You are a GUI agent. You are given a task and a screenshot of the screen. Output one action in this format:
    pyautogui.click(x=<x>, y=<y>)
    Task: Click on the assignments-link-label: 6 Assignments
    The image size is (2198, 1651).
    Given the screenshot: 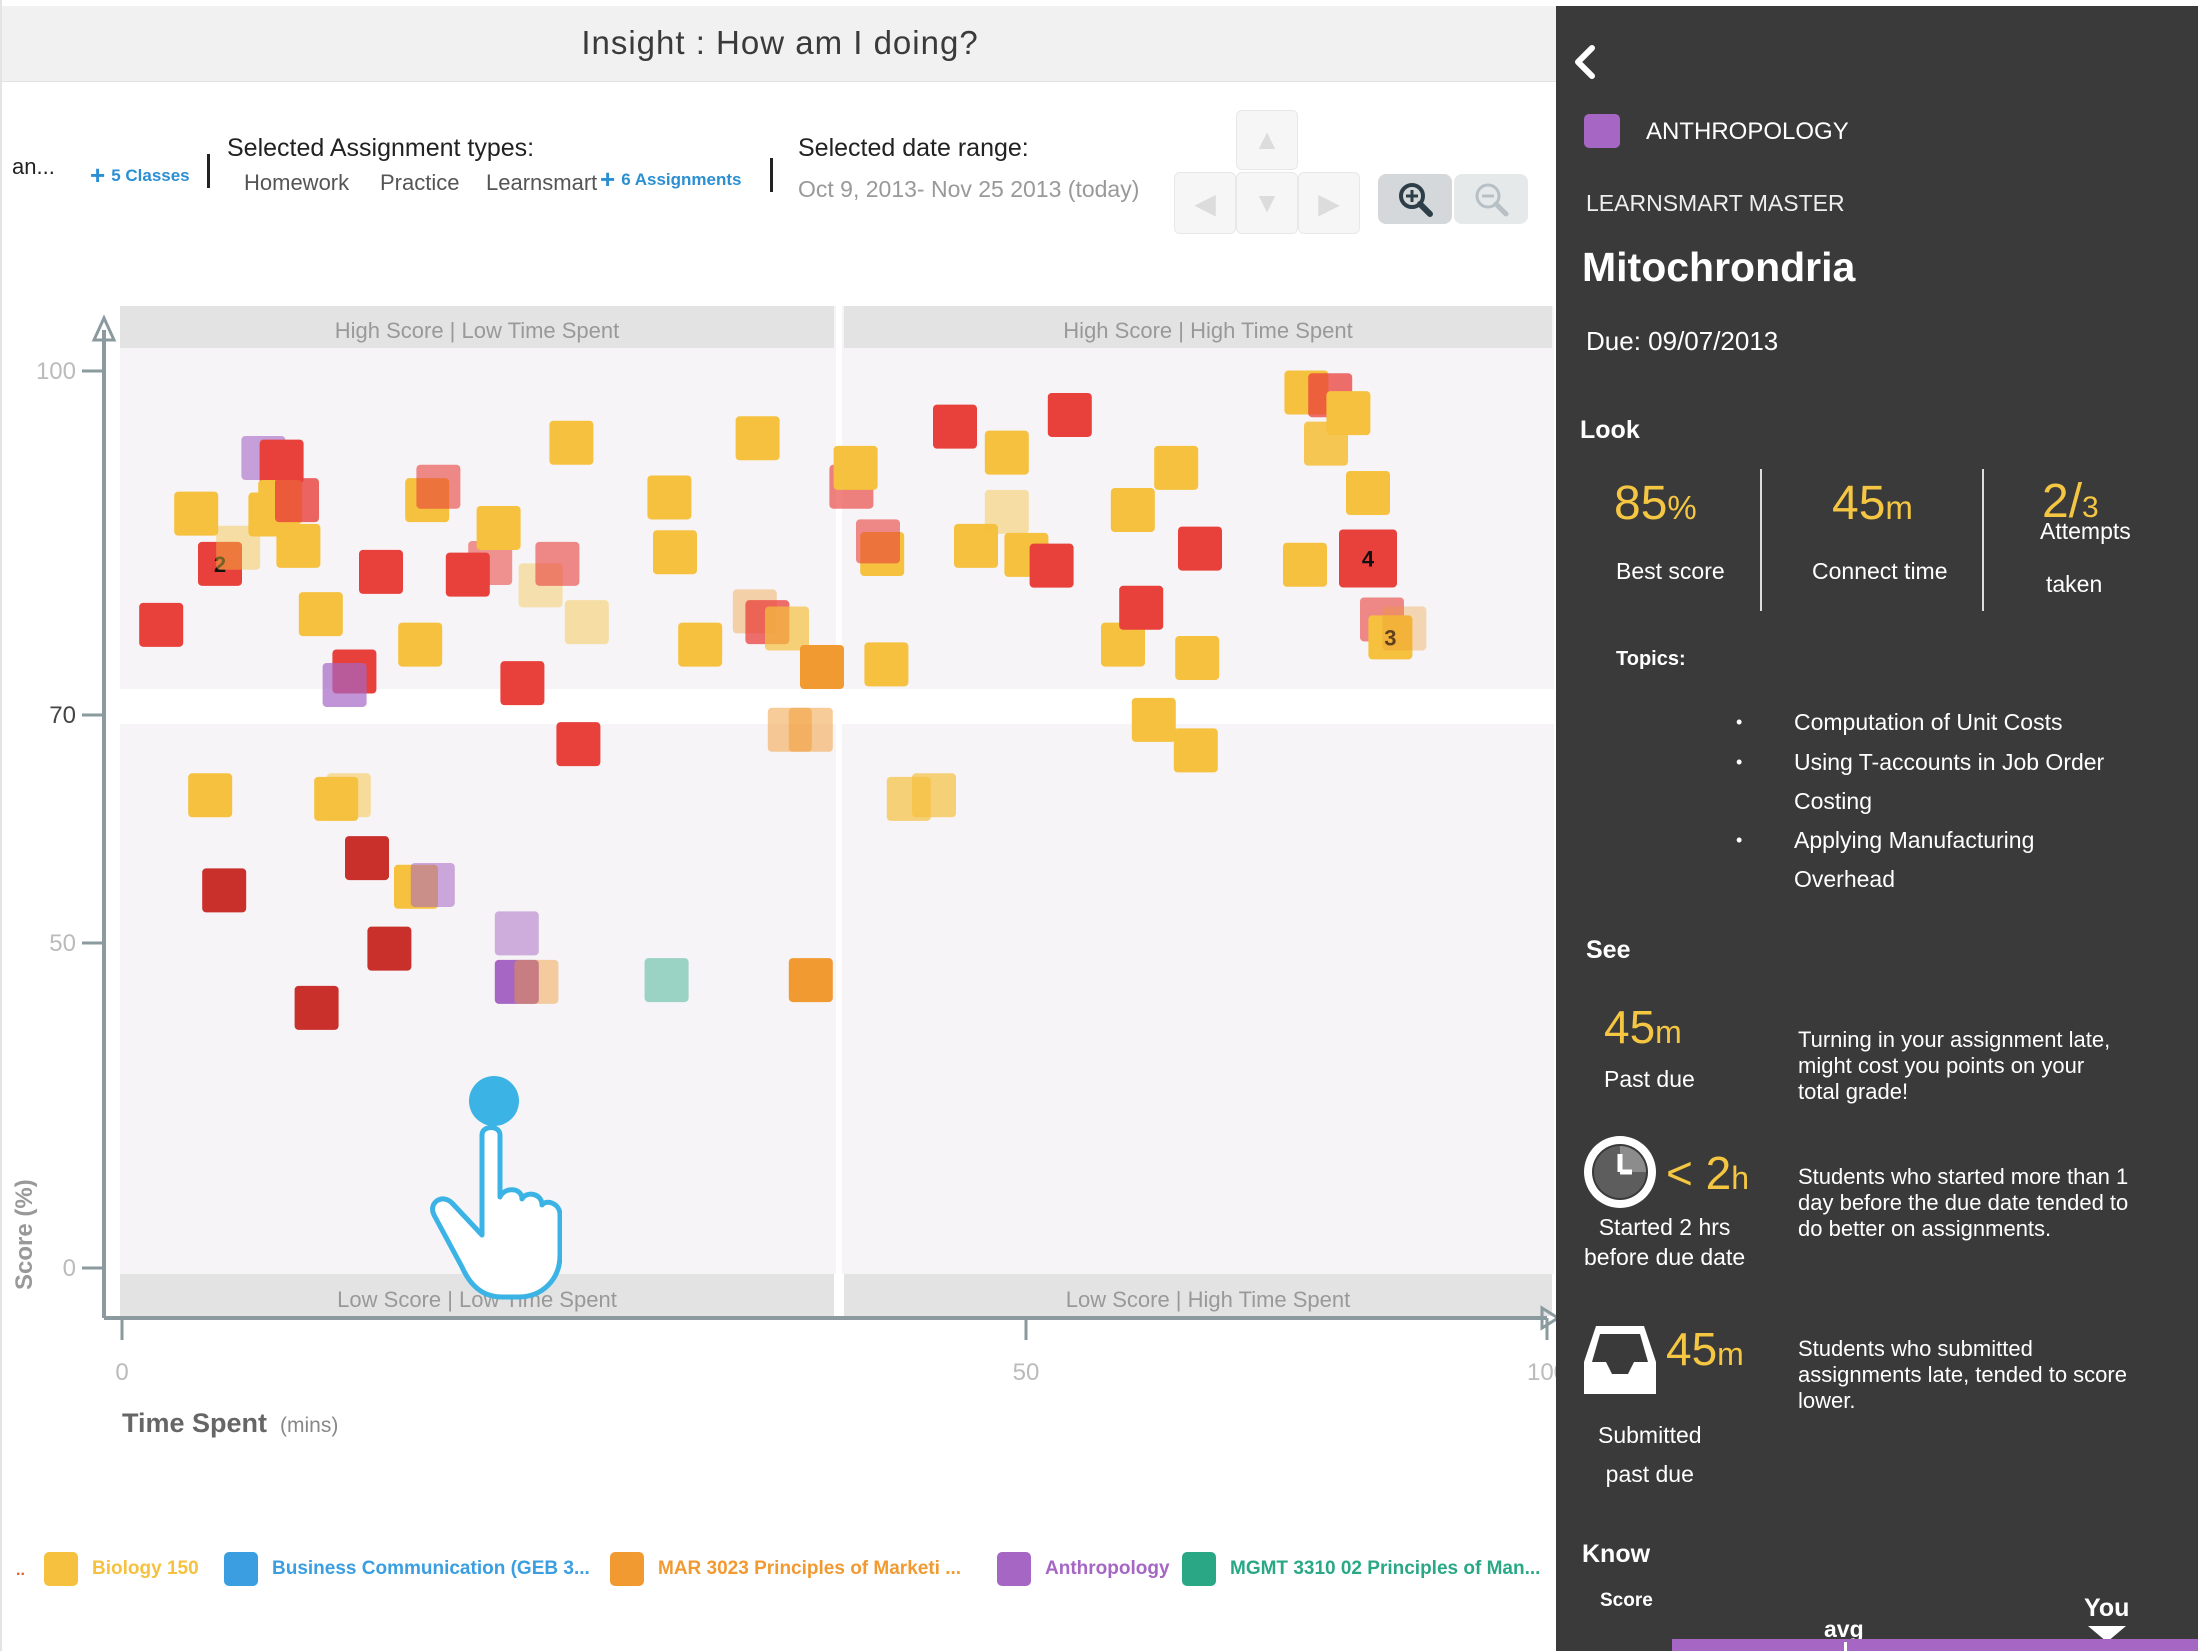 What is the action you would take?
    pyautogui.click(x=681, y=179)
    